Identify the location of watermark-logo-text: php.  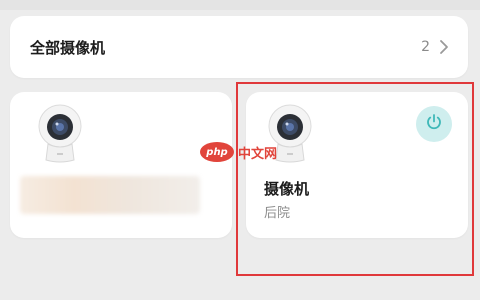
(217, 152).